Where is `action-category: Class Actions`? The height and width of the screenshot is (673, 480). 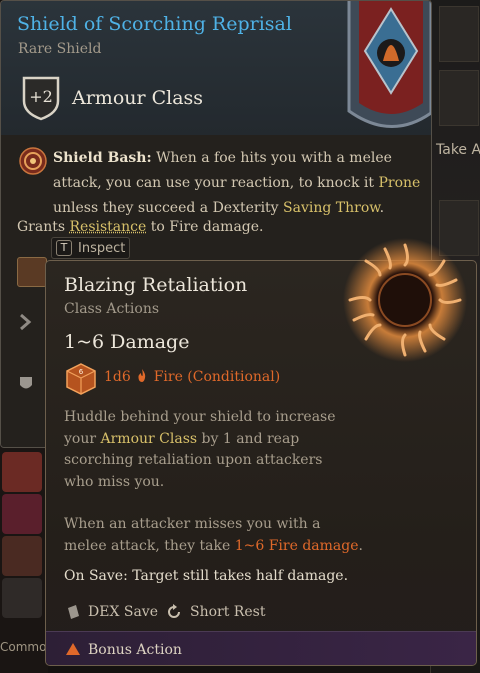 action-category: Class Actions is located at coordinates (112, 309).